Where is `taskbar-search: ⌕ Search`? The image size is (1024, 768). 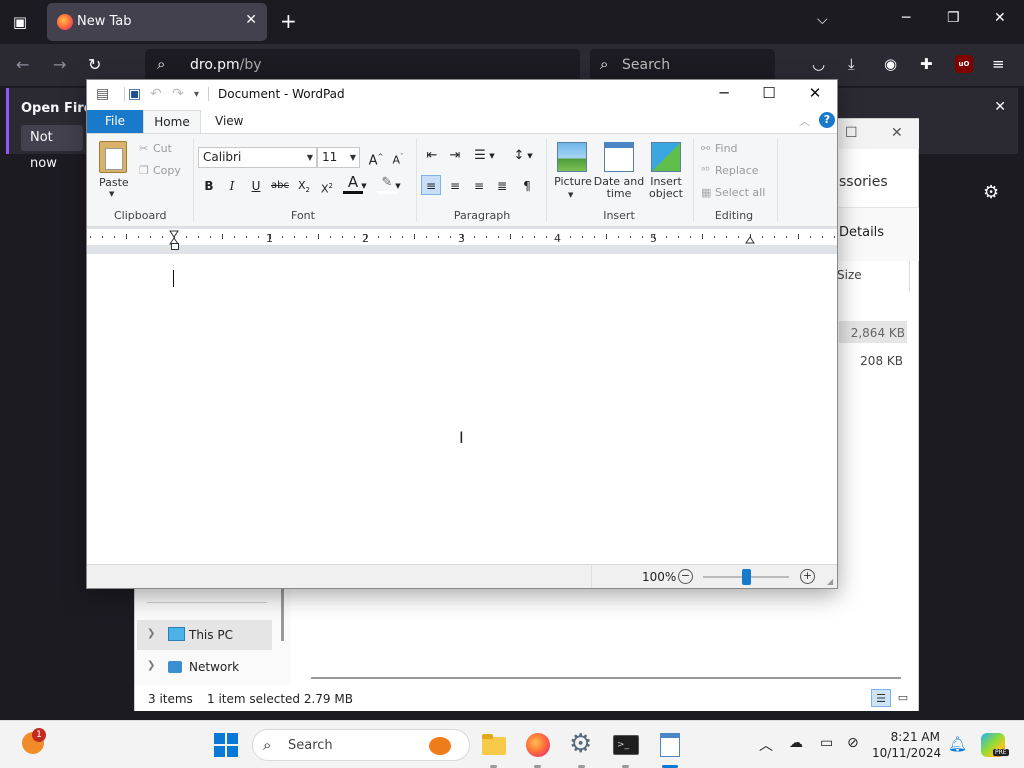
taskbar-search: ⌕ Search is located at coordinates (361, 745).